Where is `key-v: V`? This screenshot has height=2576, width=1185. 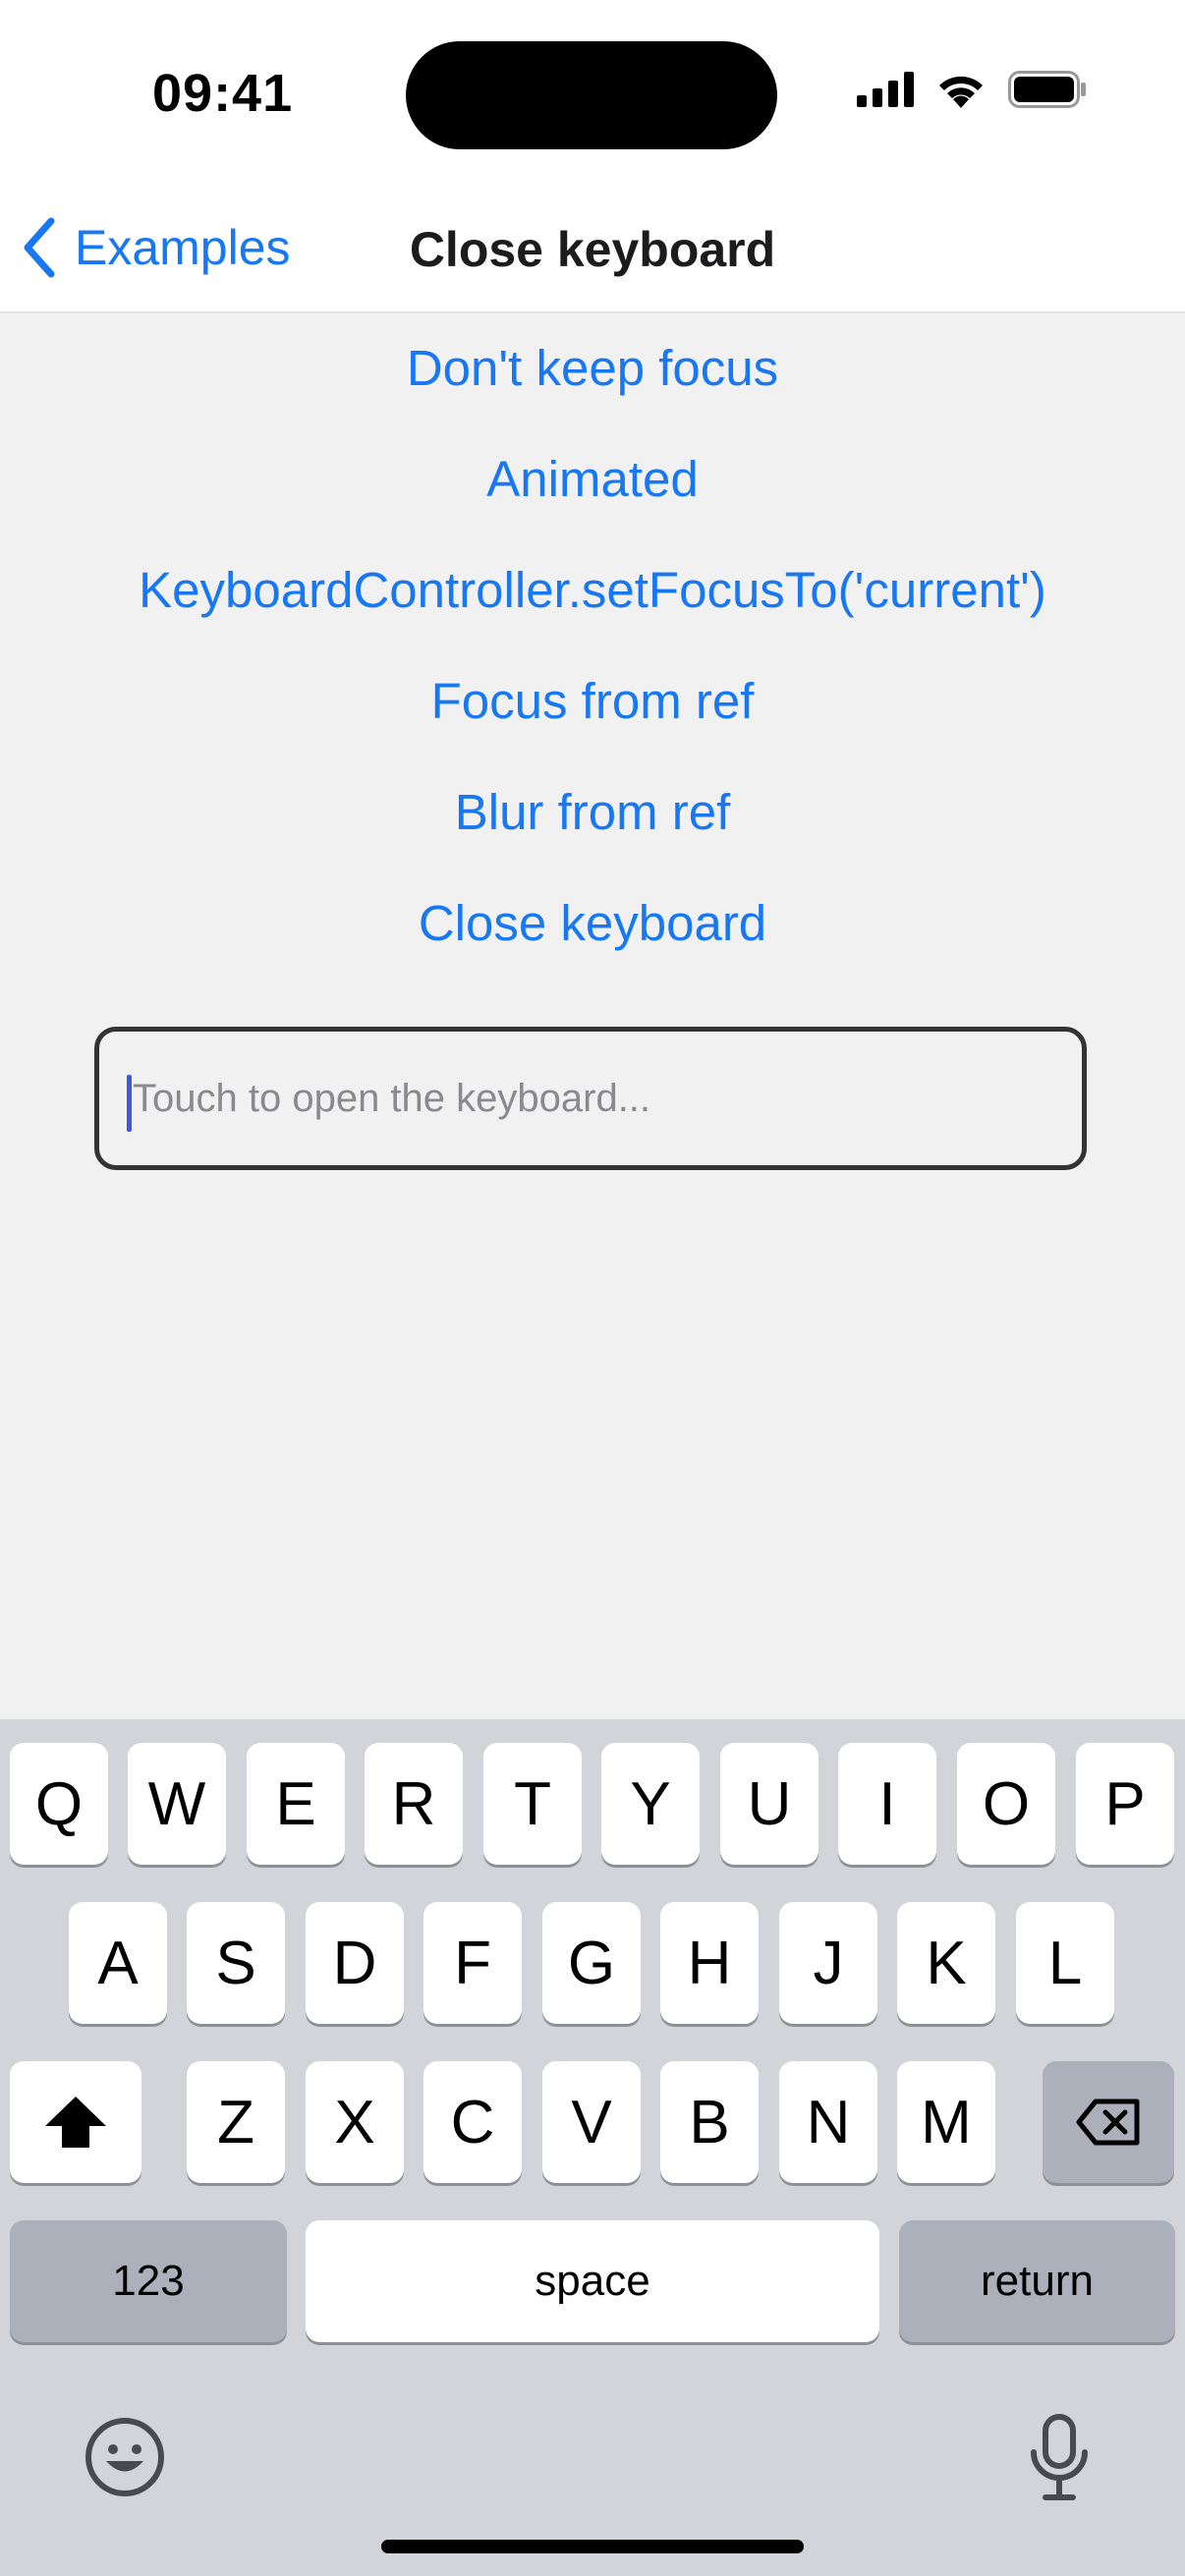
key-v: V is located at coordinates (592, 2122).